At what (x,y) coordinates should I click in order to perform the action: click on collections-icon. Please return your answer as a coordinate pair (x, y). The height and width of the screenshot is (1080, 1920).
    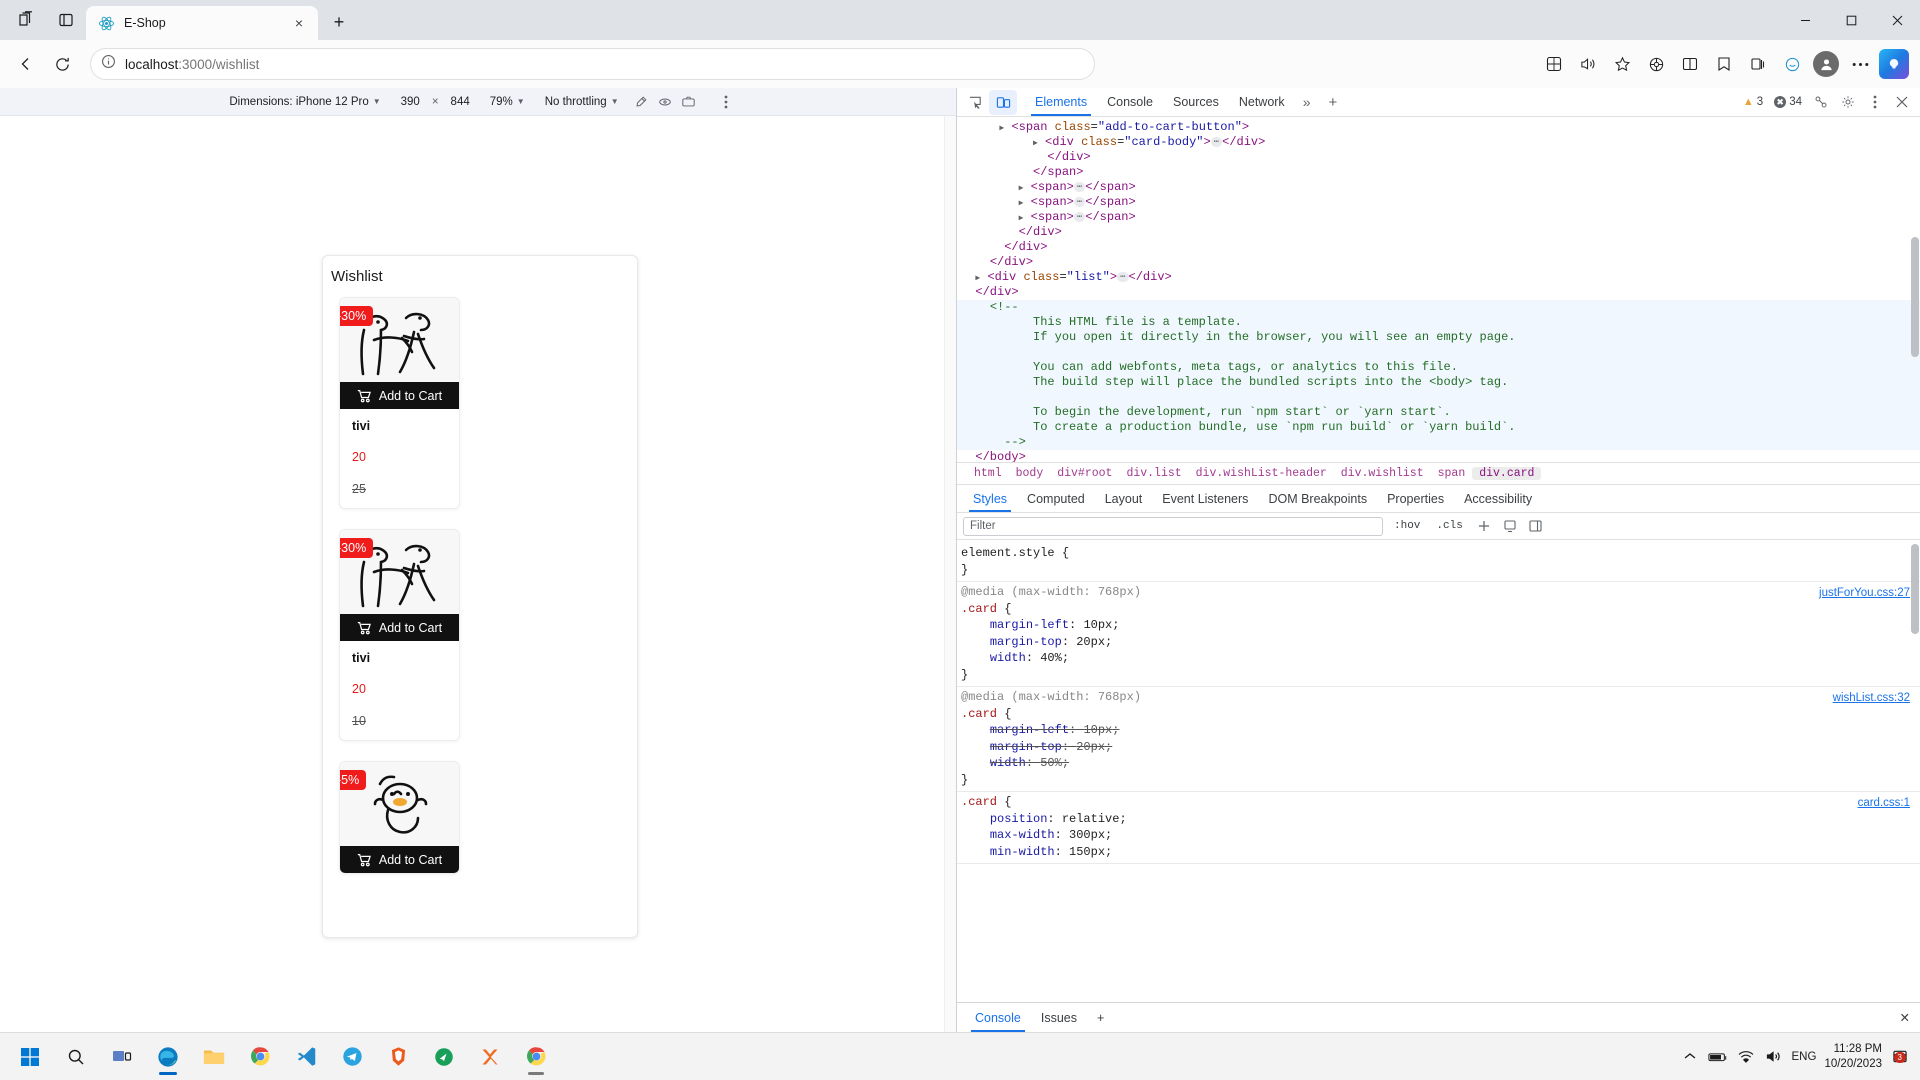
    Looking at the image, I should click on (1758, 64).